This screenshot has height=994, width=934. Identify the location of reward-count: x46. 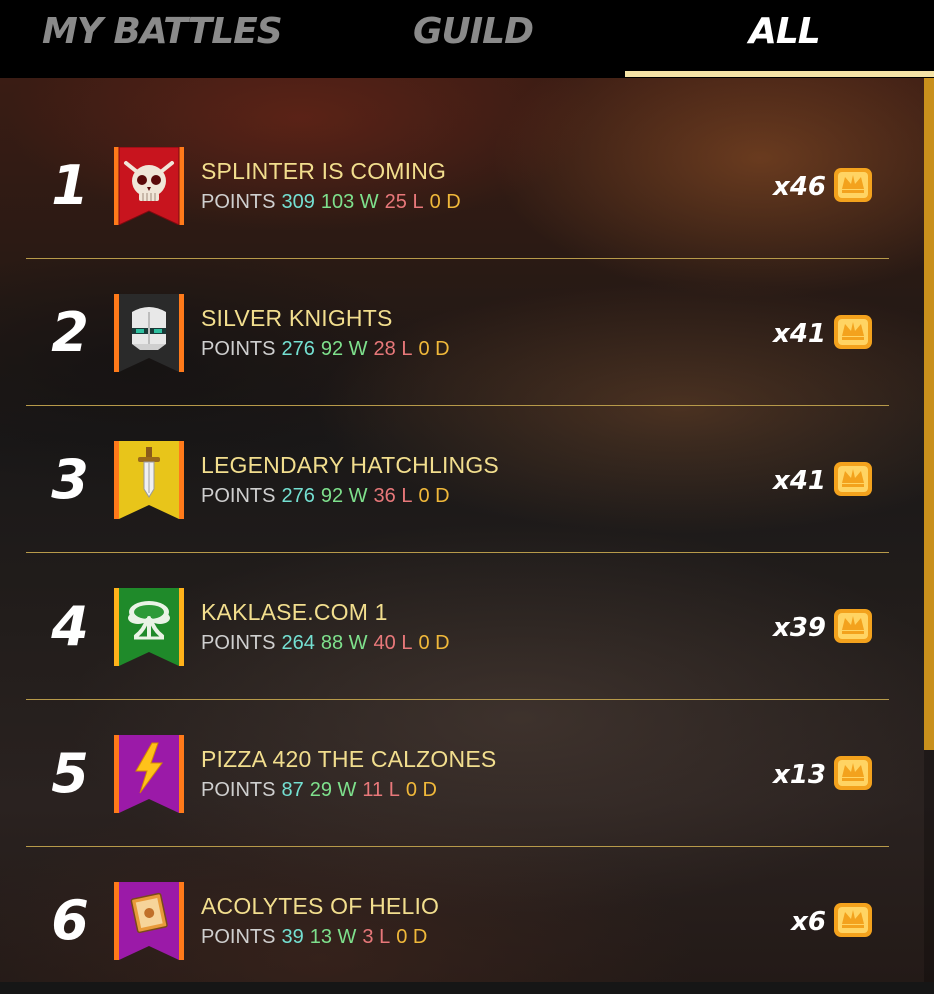
(799, 187).